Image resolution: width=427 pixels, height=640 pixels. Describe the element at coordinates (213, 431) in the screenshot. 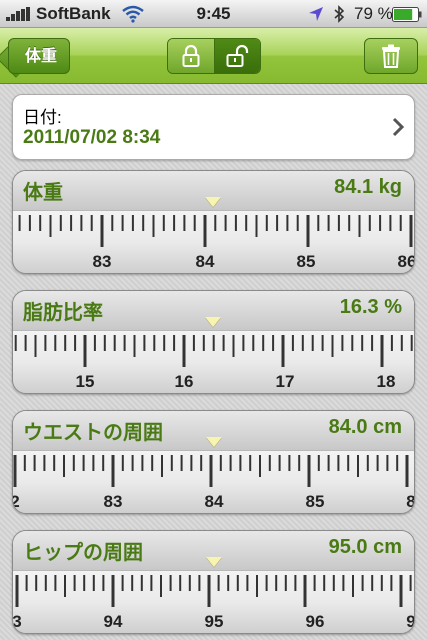

I see `scale-header: ウエストの周囲 84.0 cm` at that location.